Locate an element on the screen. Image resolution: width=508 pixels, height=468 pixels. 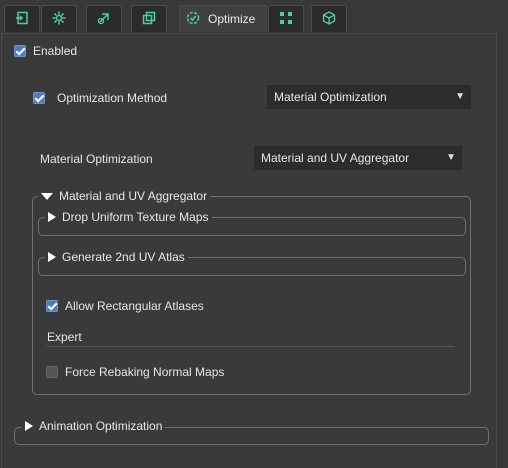
tab-bar: Optimize is located at coordinates (254, 16).